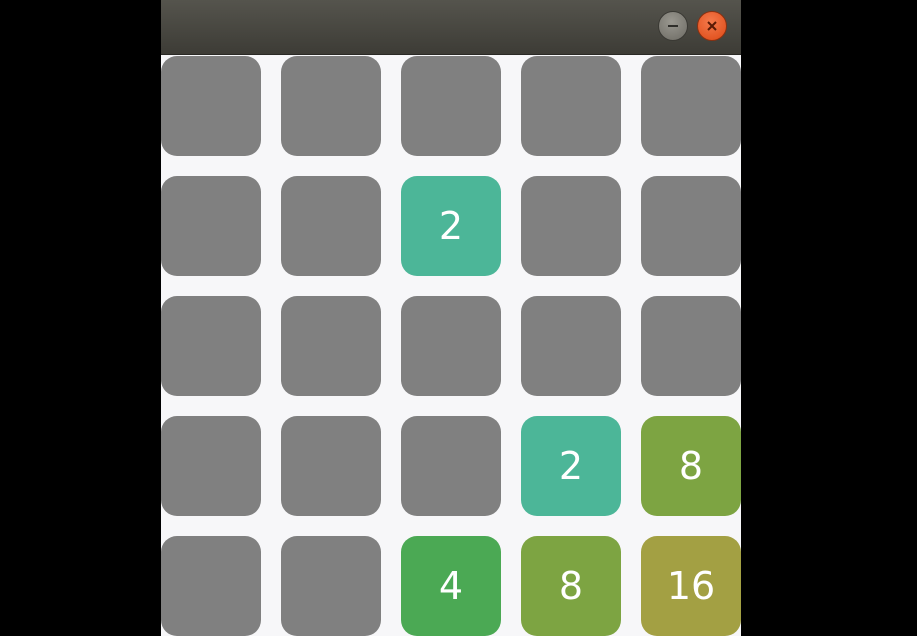 The height and width of the screenshot is (636, 917). I want to click on minimize-button, so click(673, 26).